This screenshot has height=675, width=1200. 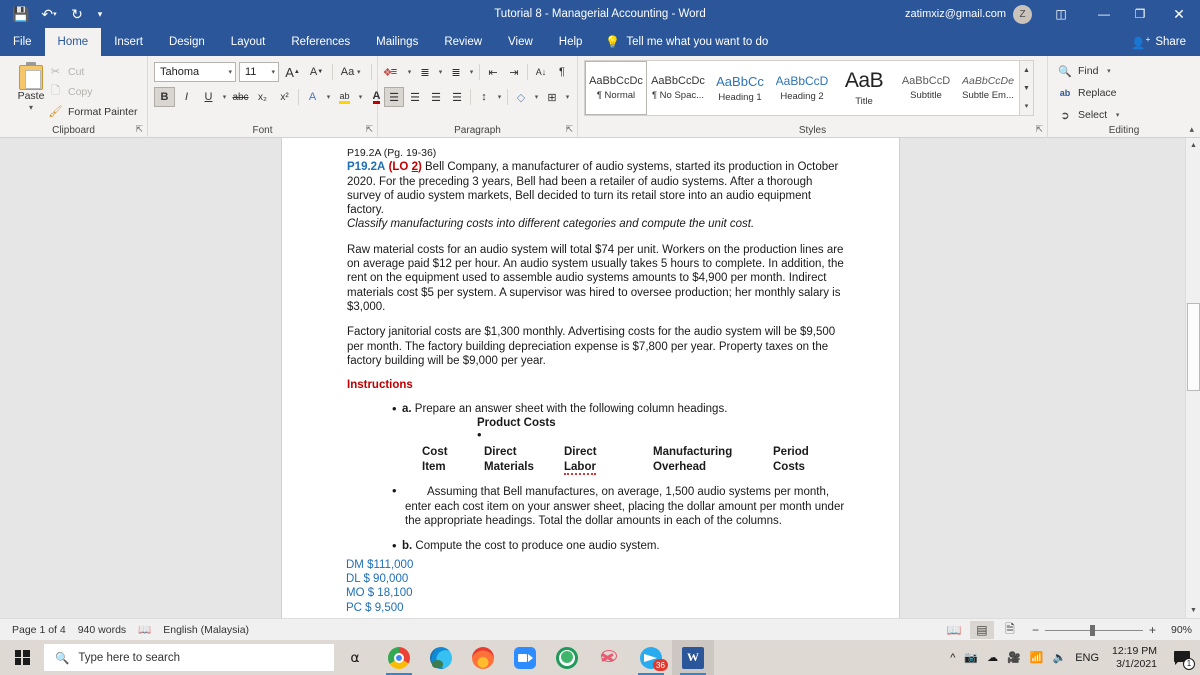 What do you see at coordinates (164, 97) in the screenshot?
I see `bold-button: B` at bounding box center [164, 97].